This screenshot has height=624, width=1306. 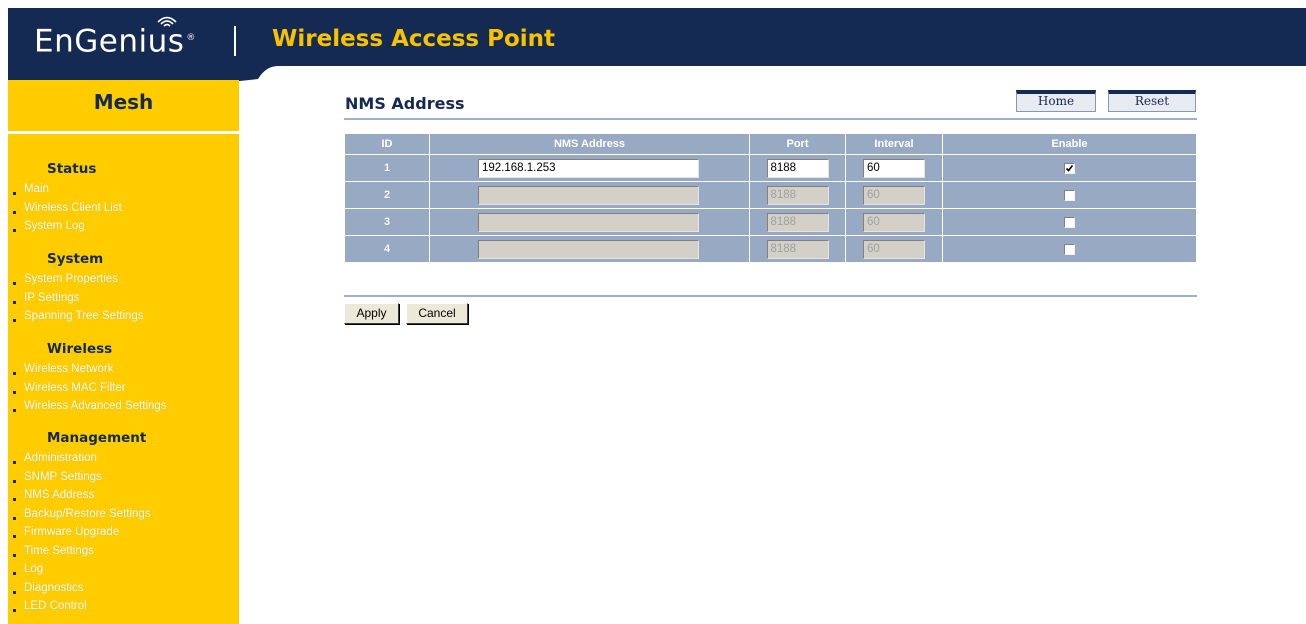 What do you see at coordinates (123, 102) in the screenshot?
I see `sidebar-title: Mesh` at bounding box center [123, 102].